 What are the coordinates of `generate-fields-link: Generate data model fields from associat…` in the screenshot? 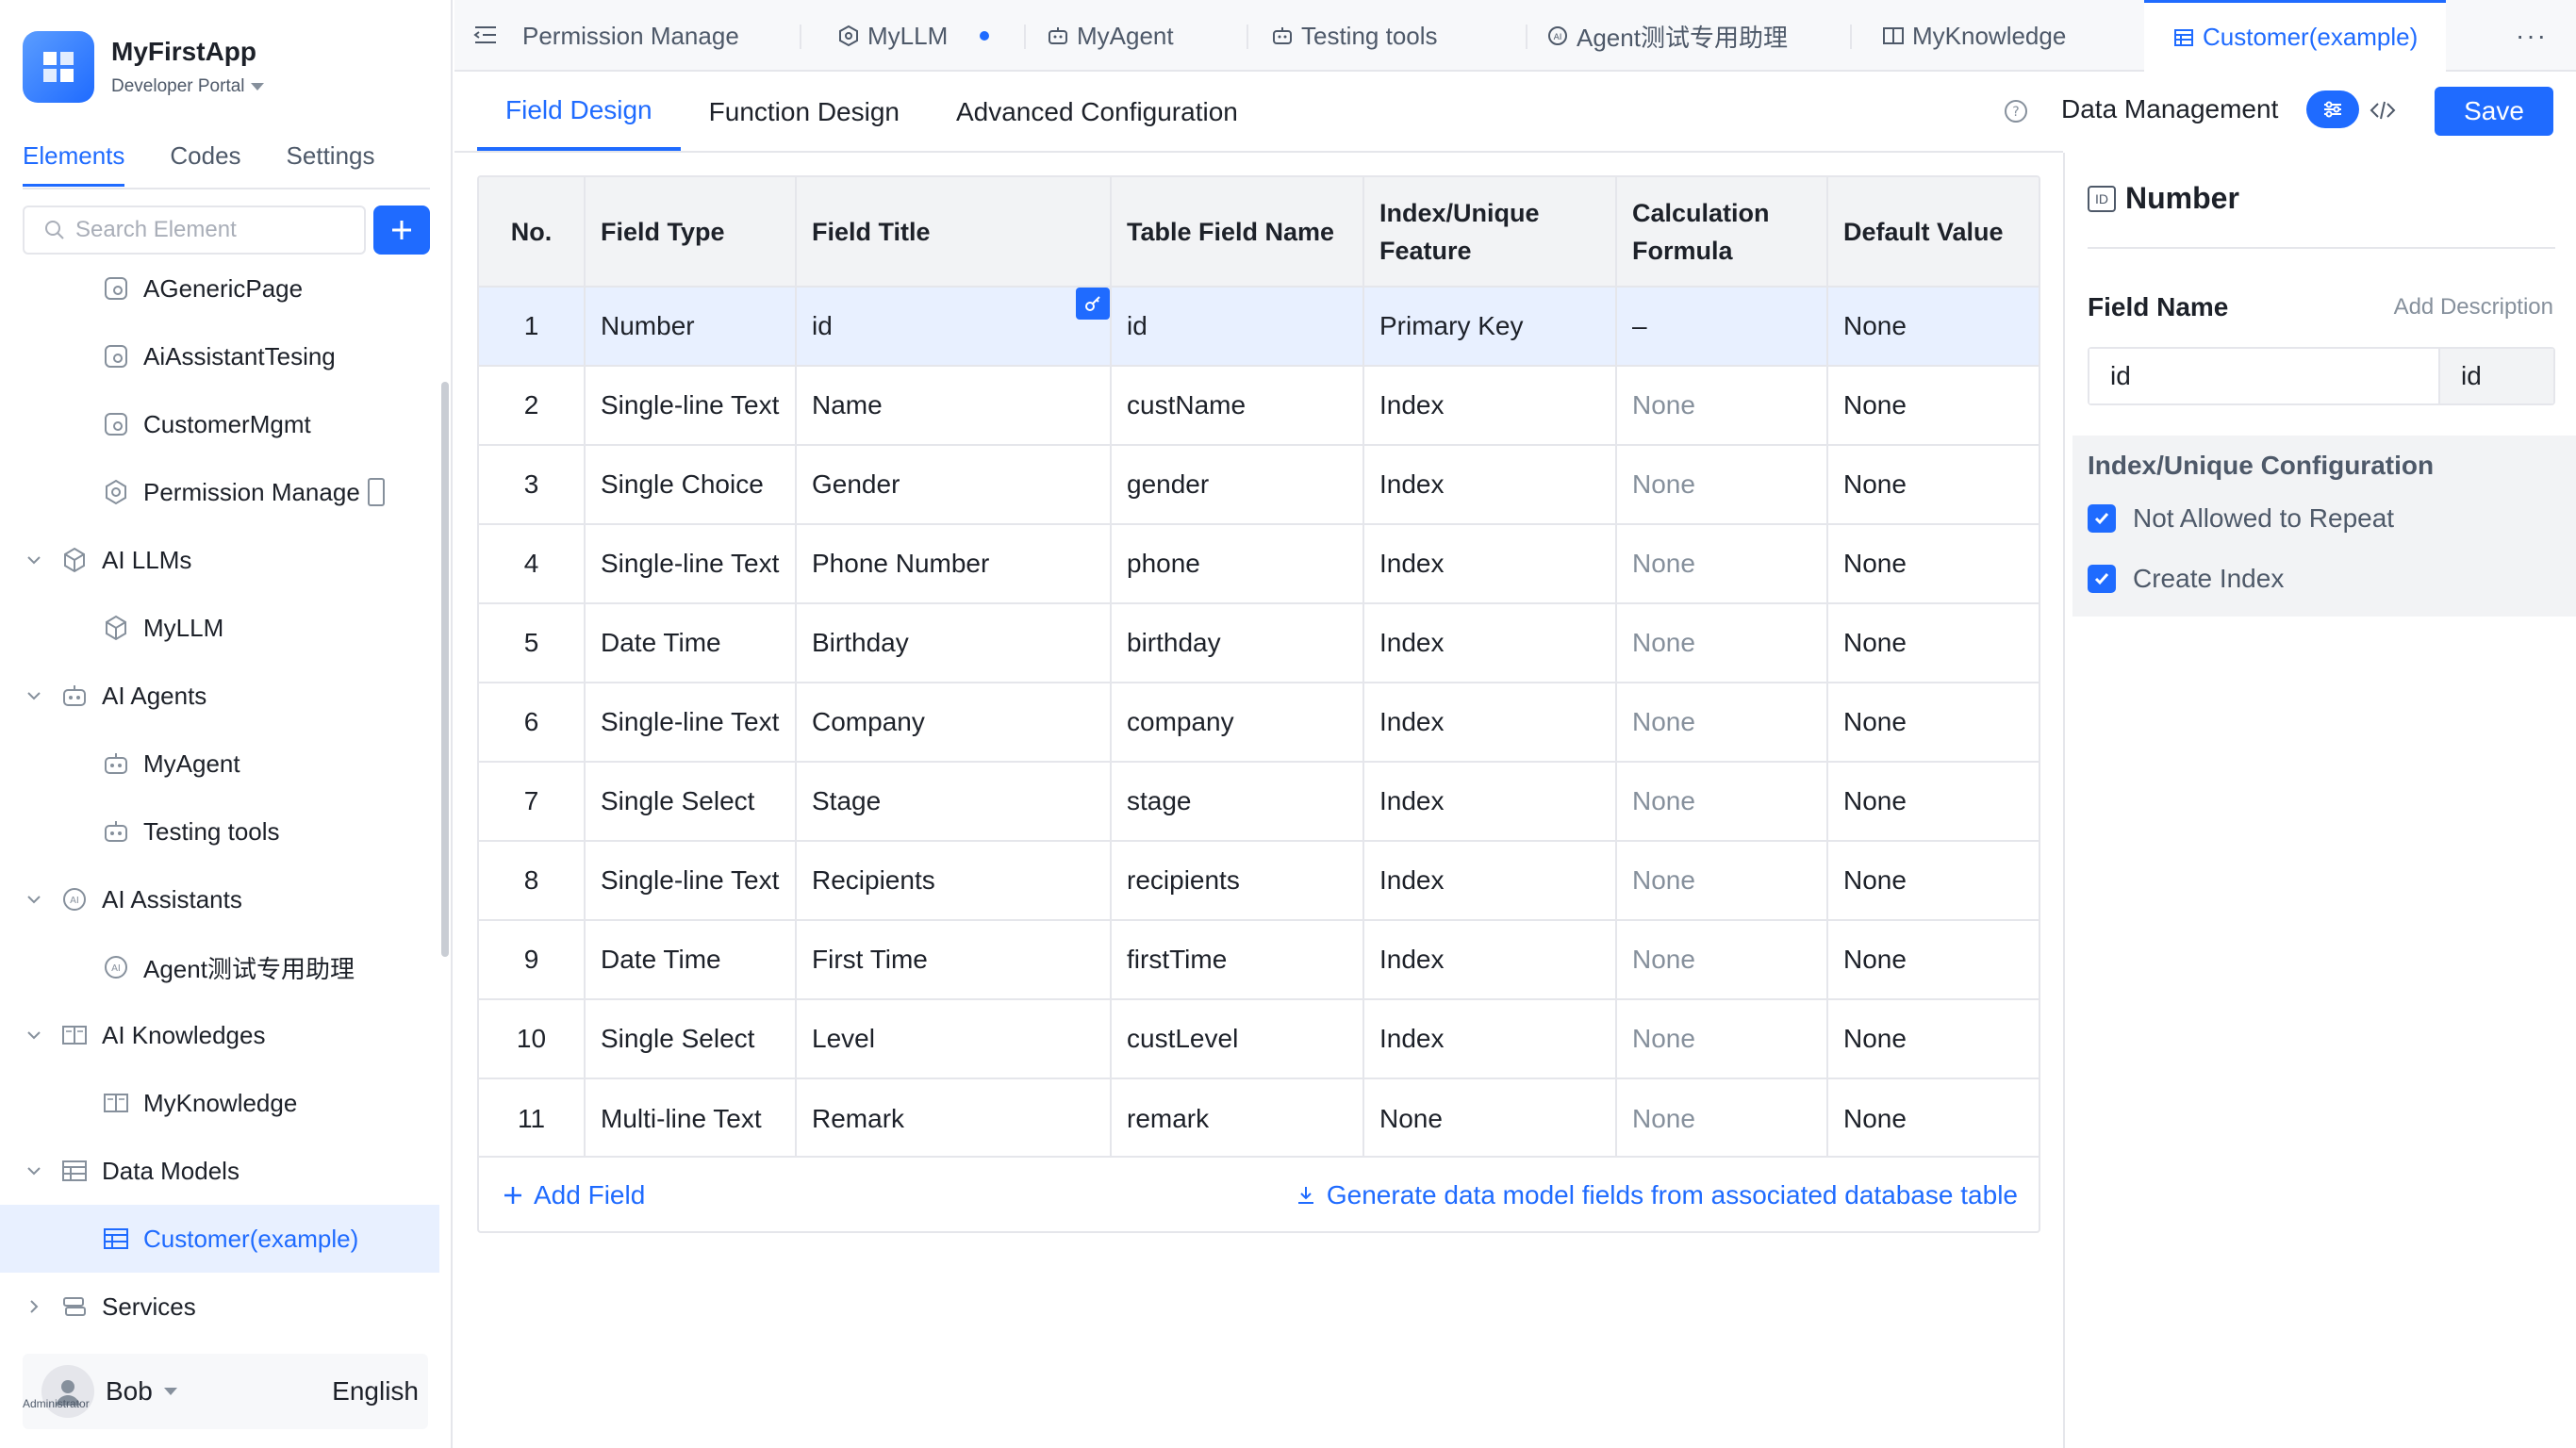 It's located at (1656, 1195).